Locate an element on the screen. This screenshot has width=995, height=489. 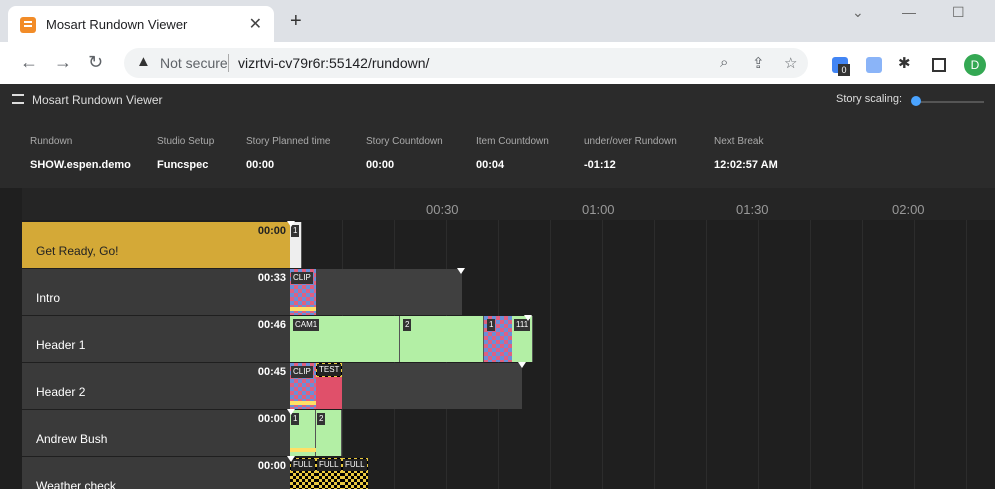
maximize-button: ☐ is located at coordinates (958, 12).